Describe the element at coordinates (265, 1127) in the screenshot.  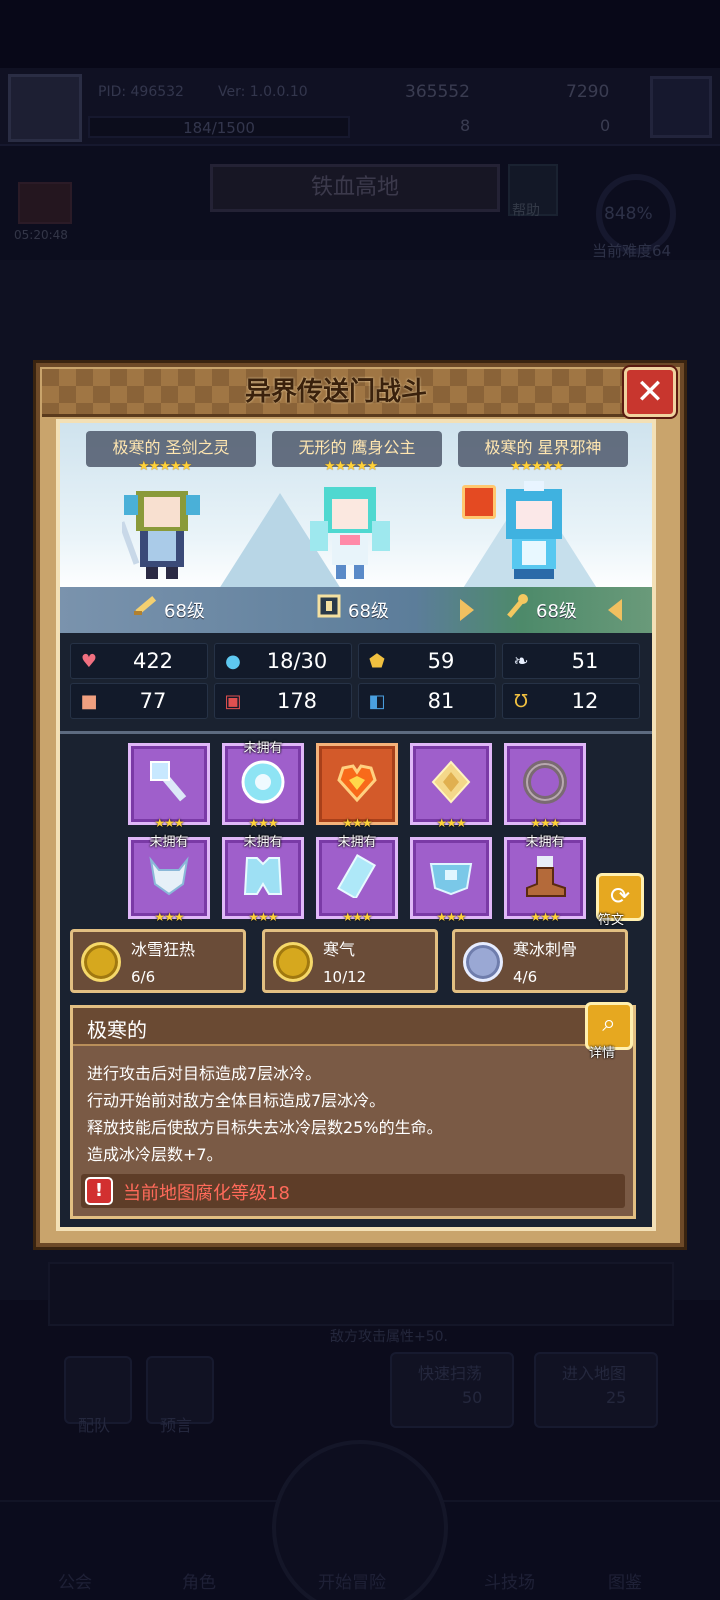
I see `affix-line-3: 释放技能后使敌方目标失去冰冷层数25%的生命。` at that location.